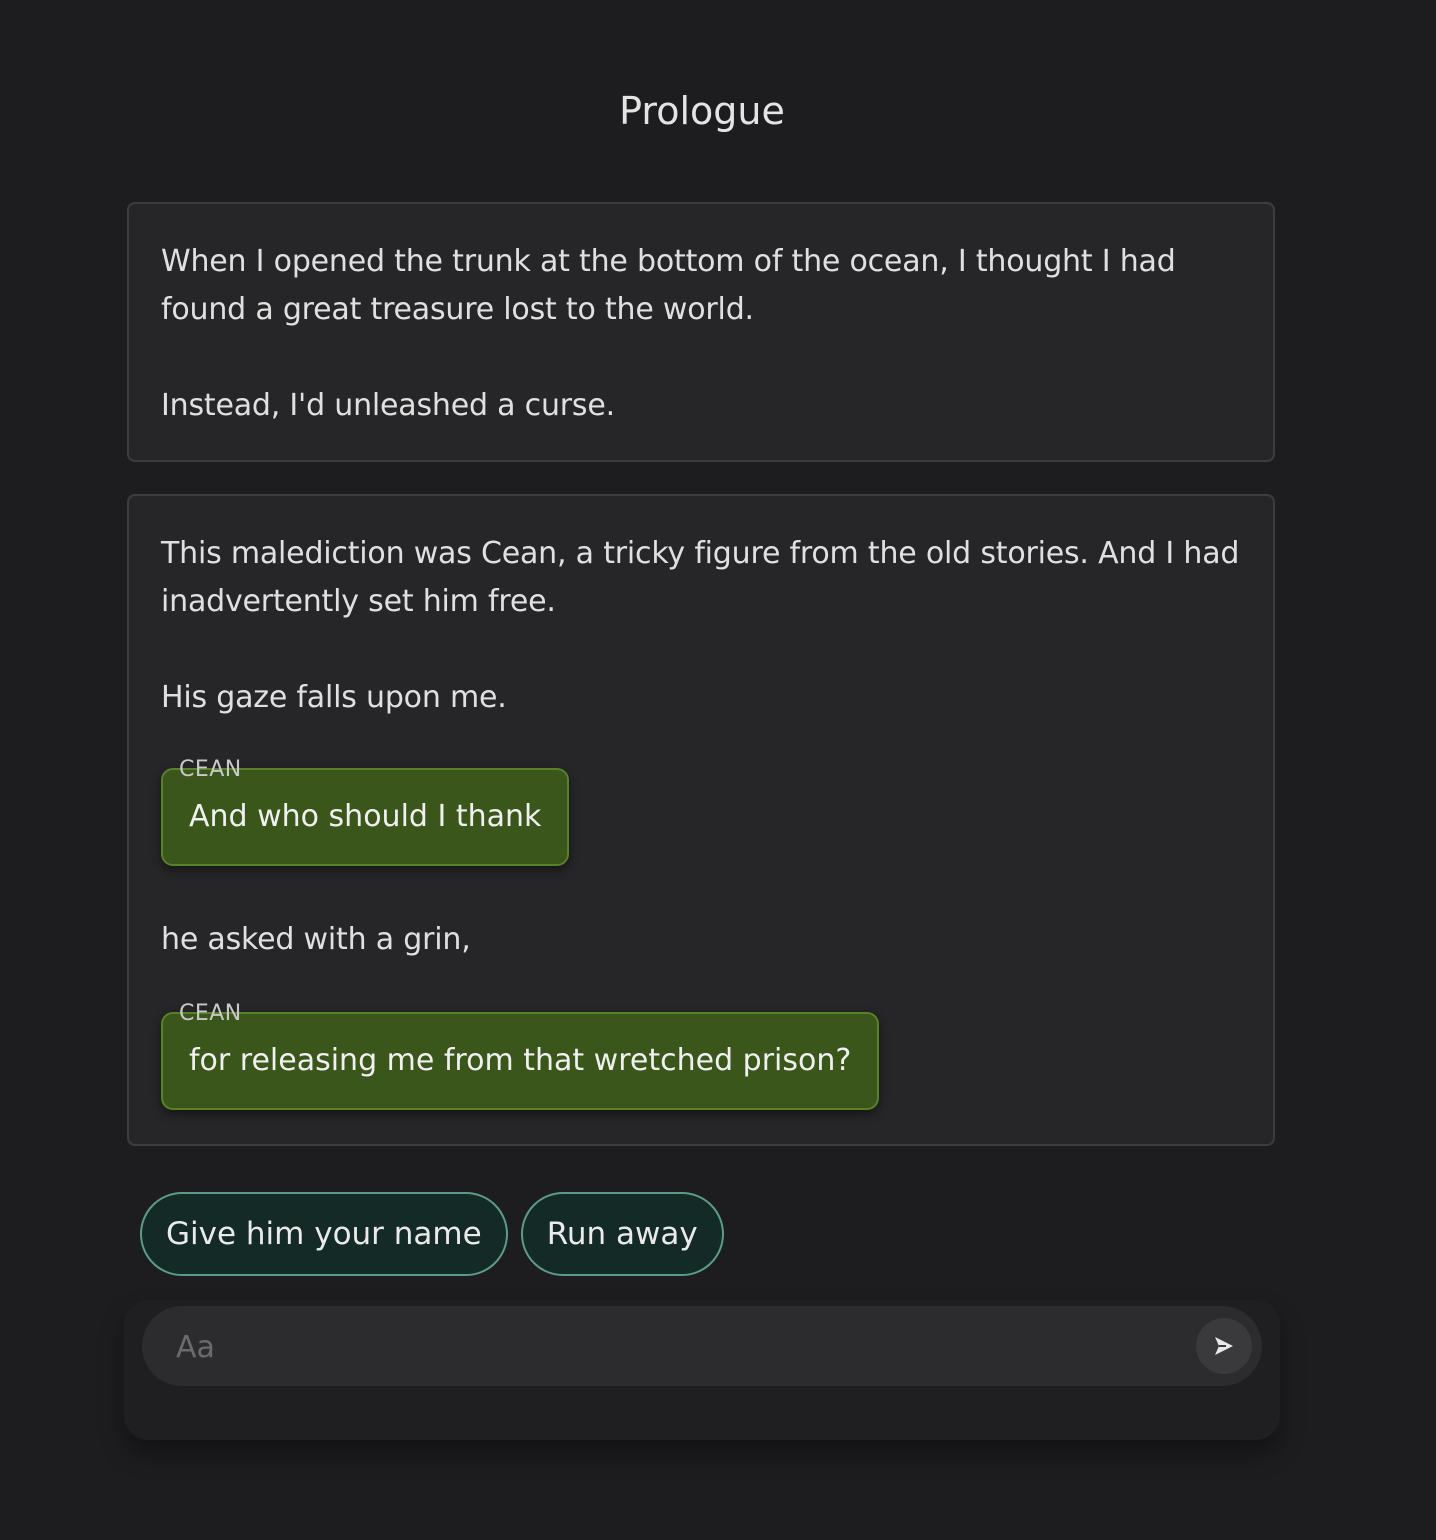 Image resolution: width=1436 pixels, height=1540 pixels. I want to click on choice-give-name-button: Give him your name, so click(324, 1234).